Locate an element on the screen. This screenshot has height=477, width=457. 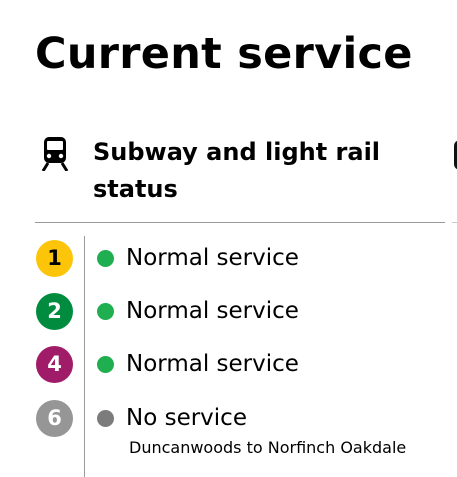
line-1-badge: 1 is located at coordinates (54, 258).